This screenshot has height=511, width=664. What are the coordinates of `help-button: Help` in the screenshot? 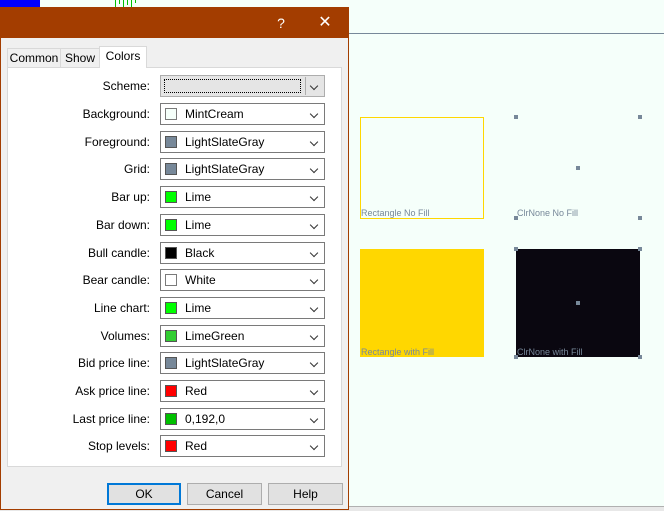 It's located at (305, 494).